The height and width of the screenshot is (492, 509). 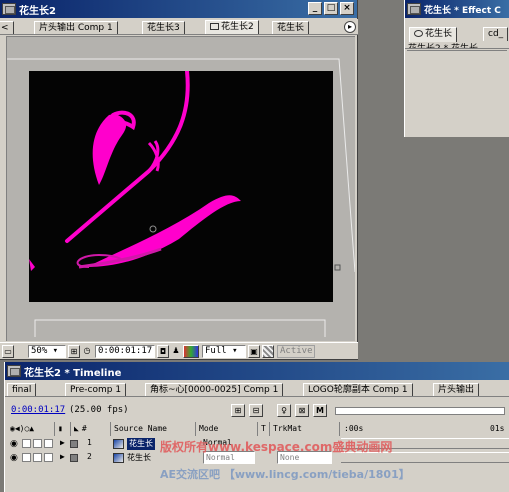 I want to click on timeline-fps: (25.00 fps), so click(x=99, y=410).